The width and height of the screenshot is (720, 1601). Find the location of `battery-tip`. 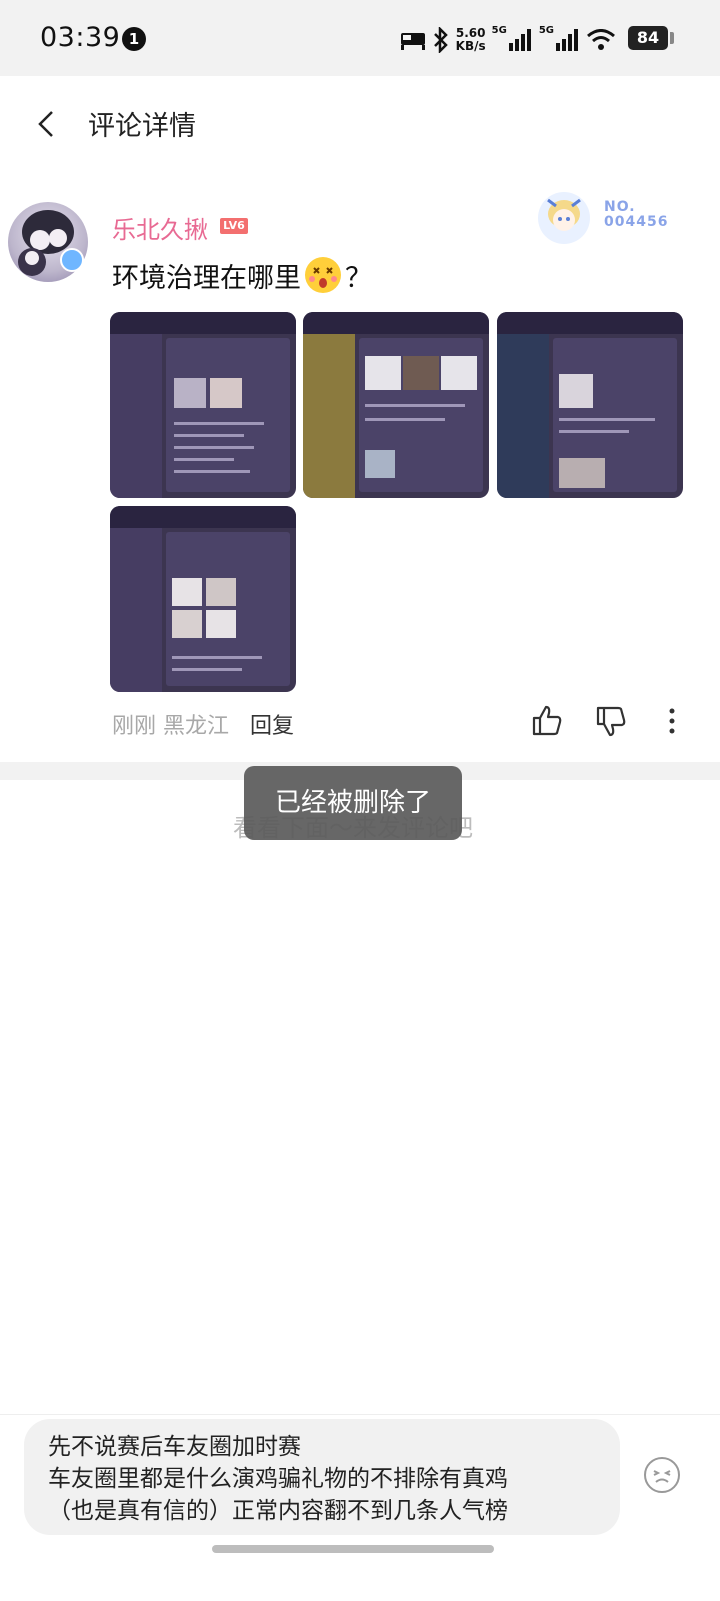

battery-tip is located at coordinates (672, 38).